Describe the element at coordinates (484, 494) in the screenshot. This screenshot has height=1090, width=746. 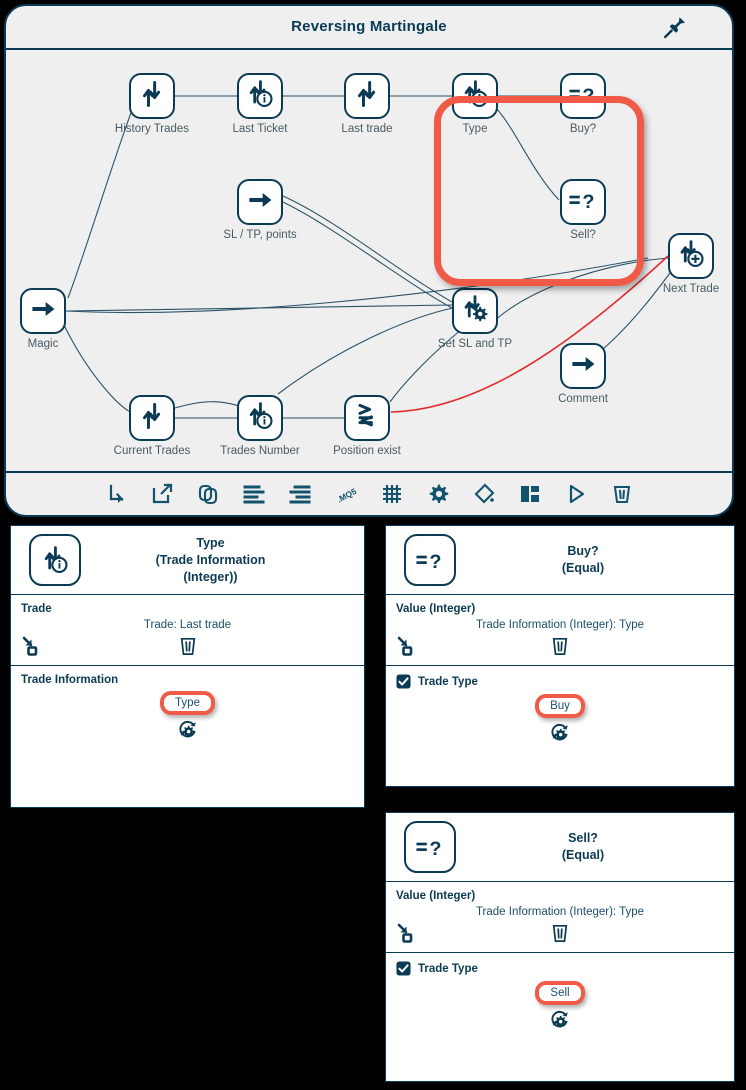
I see `fill-icon` at that location.